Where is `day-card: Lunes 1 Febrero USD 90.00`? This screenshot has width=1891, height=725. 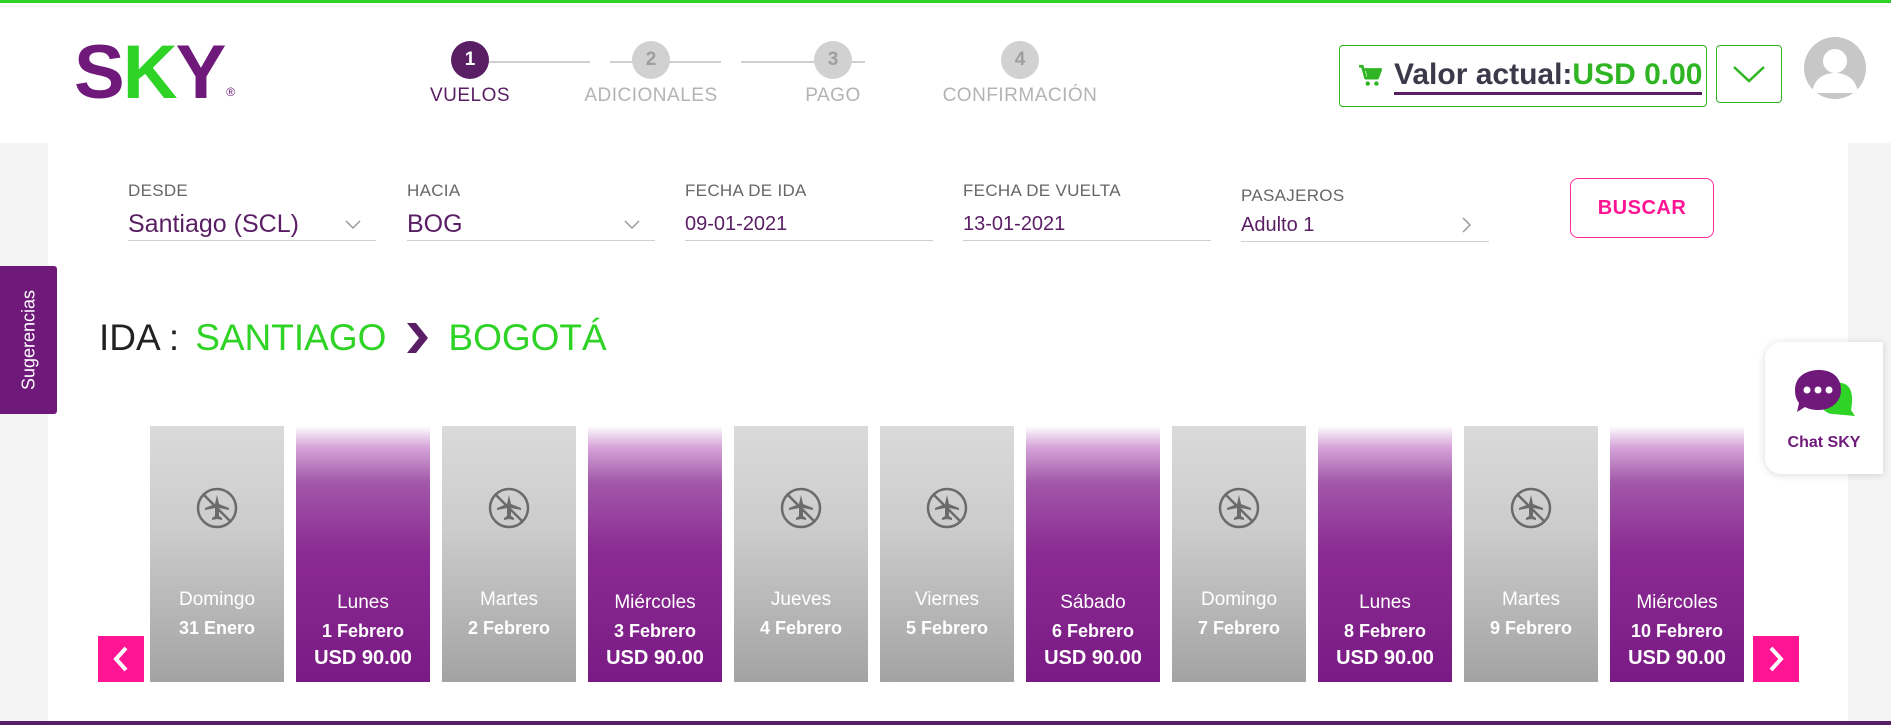 day-card: Lunes 1 Febrero USD 90.00 is located at coordinates (363, 554).